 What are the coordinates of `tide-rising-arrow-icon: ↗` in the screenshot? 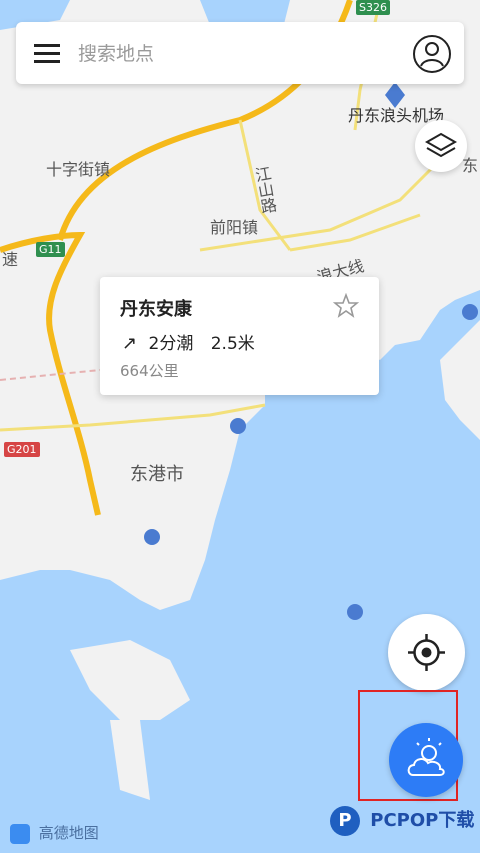 It's located at (130, 343).